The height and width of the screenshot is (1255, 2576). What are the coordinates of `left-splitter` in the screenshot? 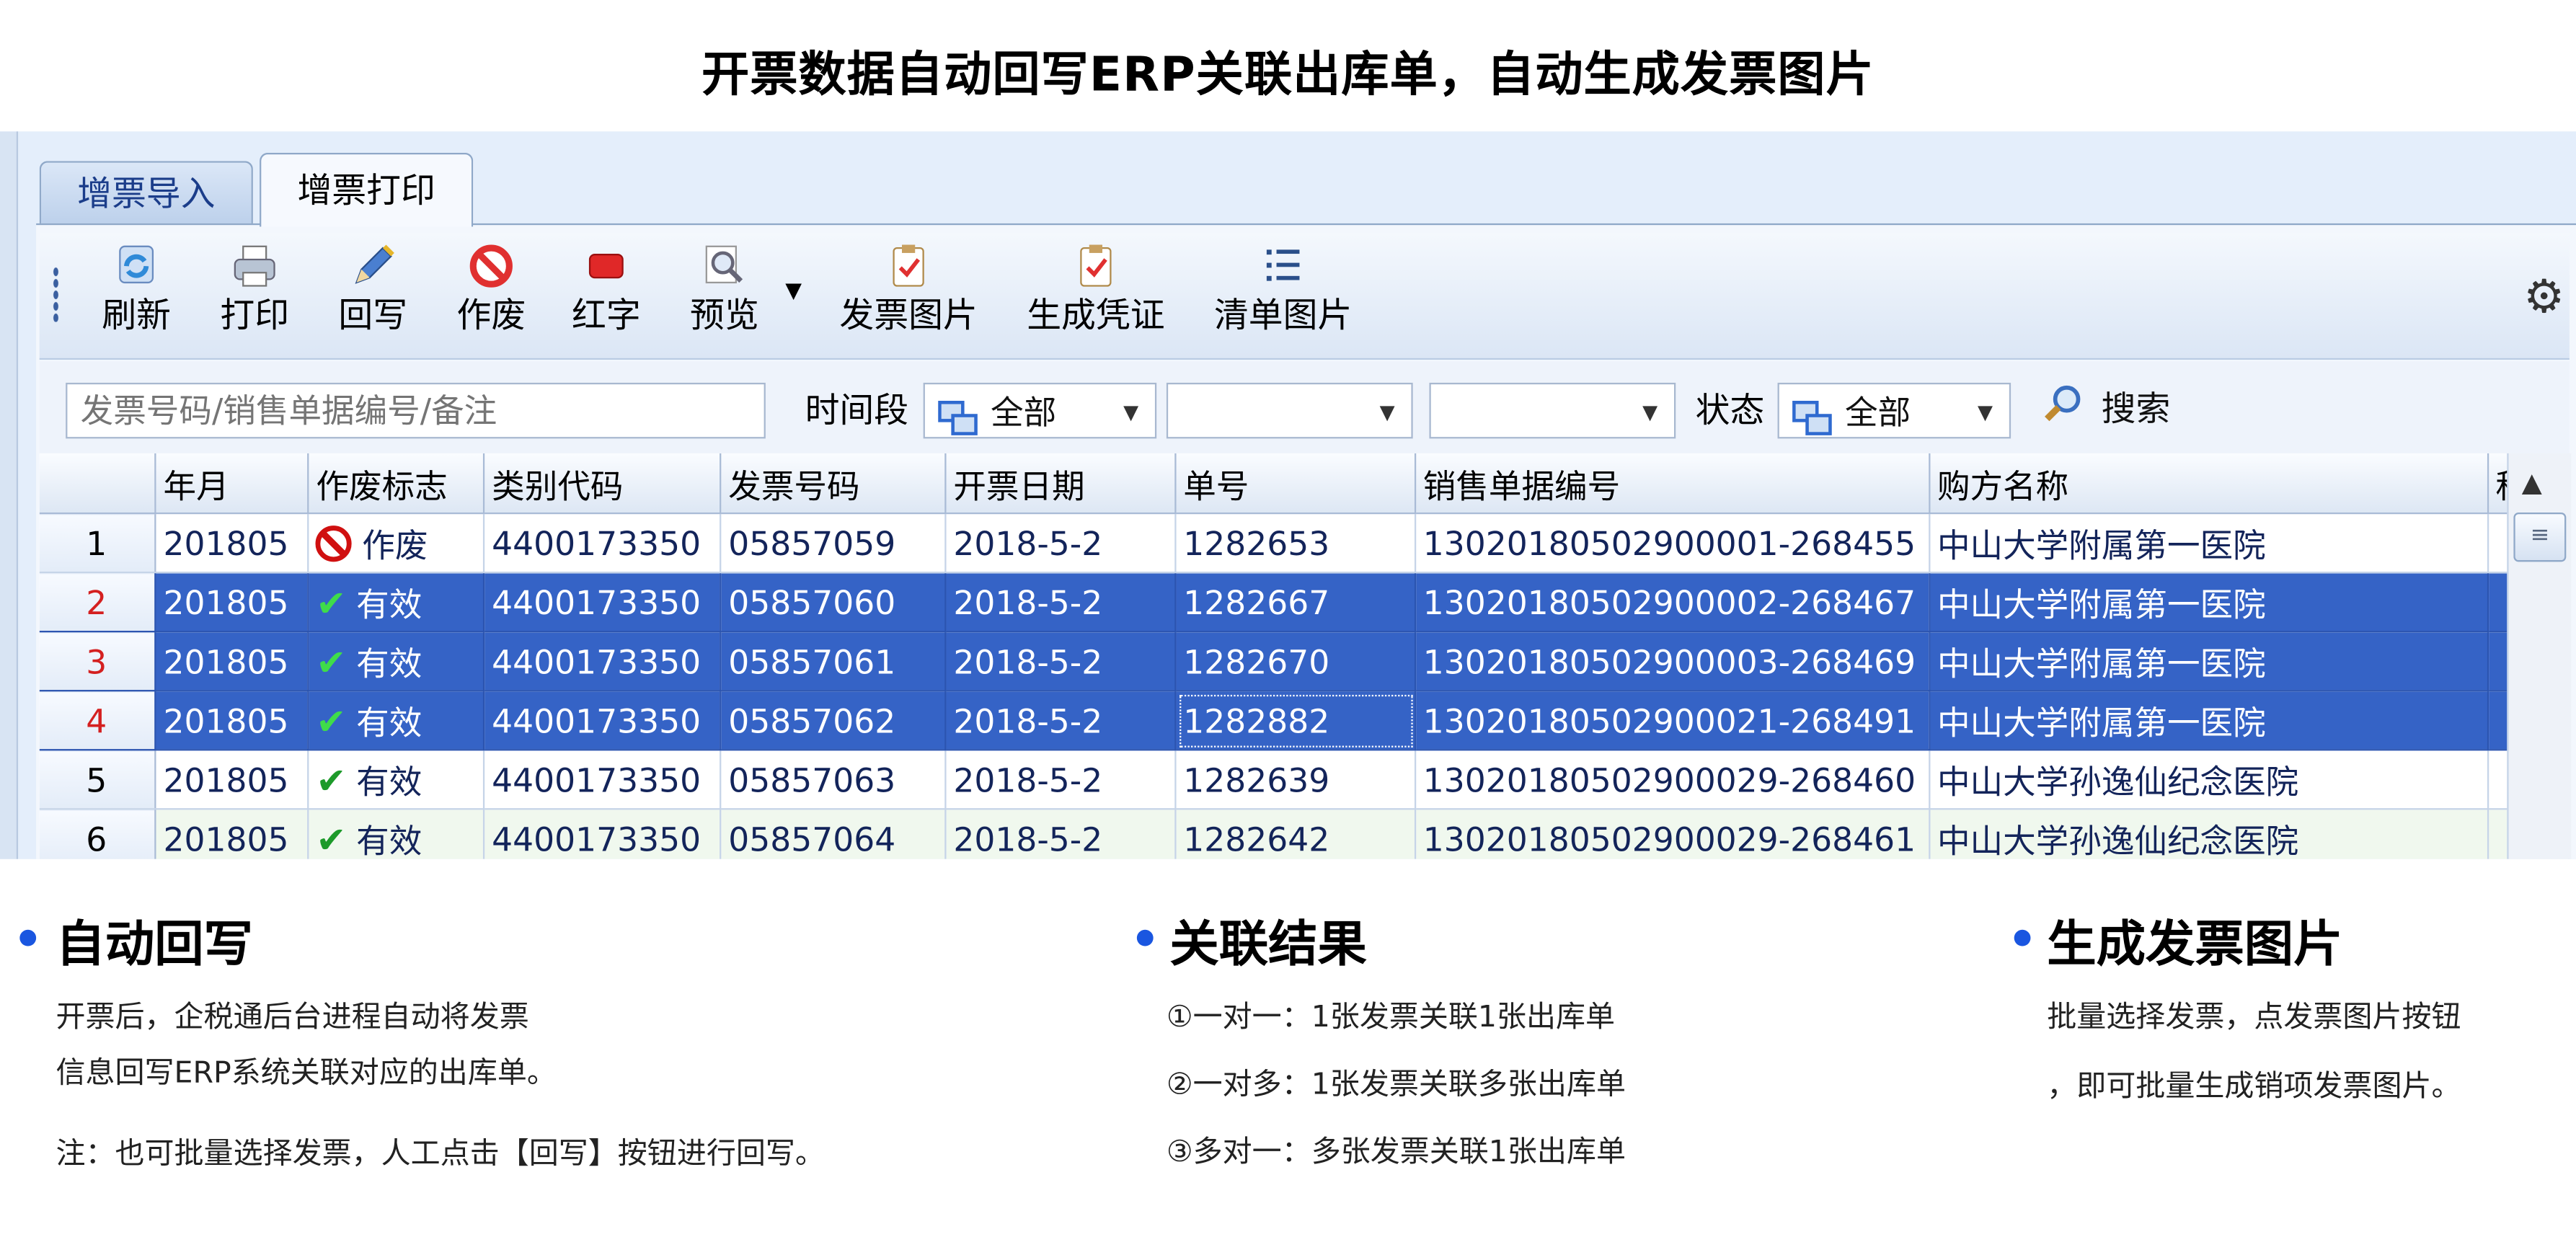 It's located at (9, 495).